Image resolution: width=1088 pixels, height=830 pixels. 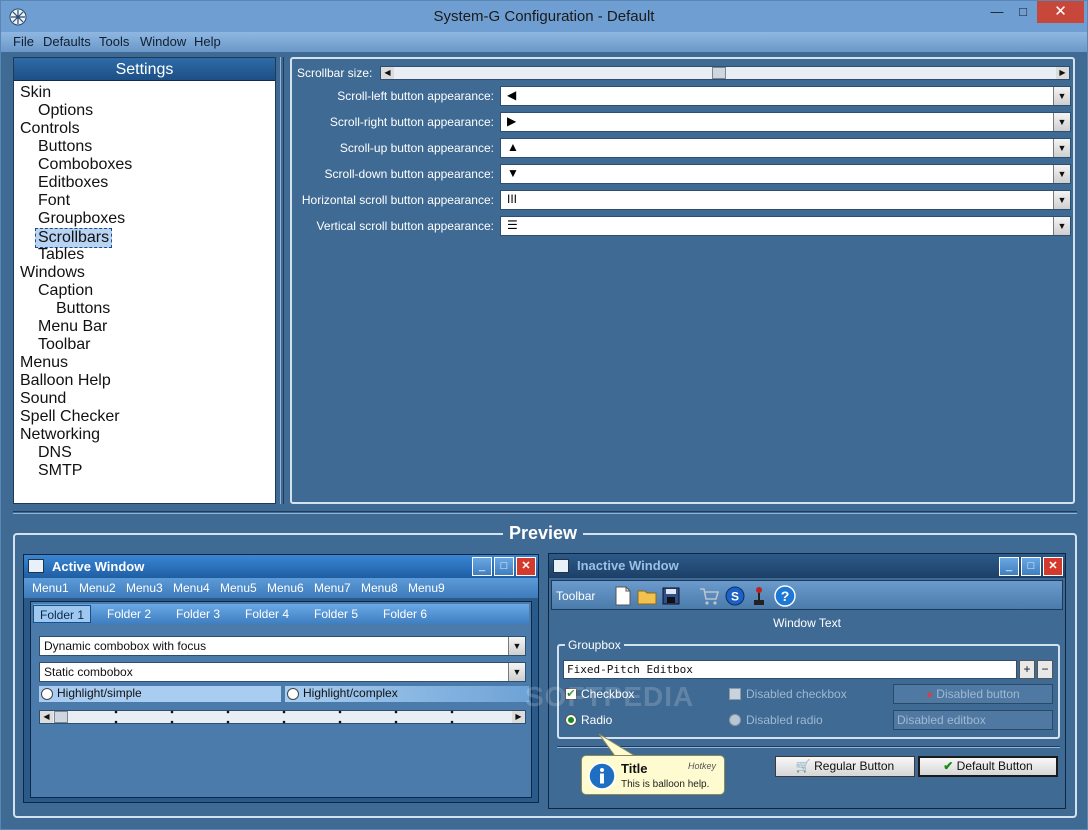 I want to click on preview-menu-item: Menu6, so click(x=285, y=588).